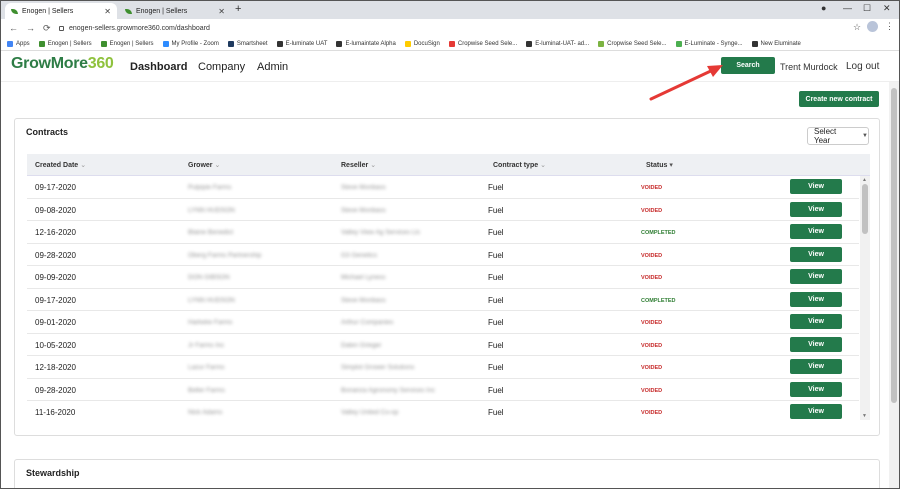 The width and height of the screenshot is (900, 489). I want to click on created-date-cell: 09-28-2020, so click(55, 255).